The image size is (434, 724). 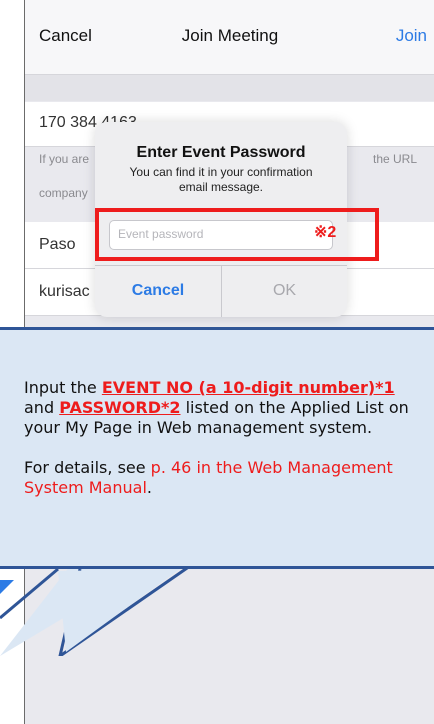 What do you see at coordinates (284, 291) in the screenshot?
I see `dialog-ok-button: OK` at bounding box center [284, 291].